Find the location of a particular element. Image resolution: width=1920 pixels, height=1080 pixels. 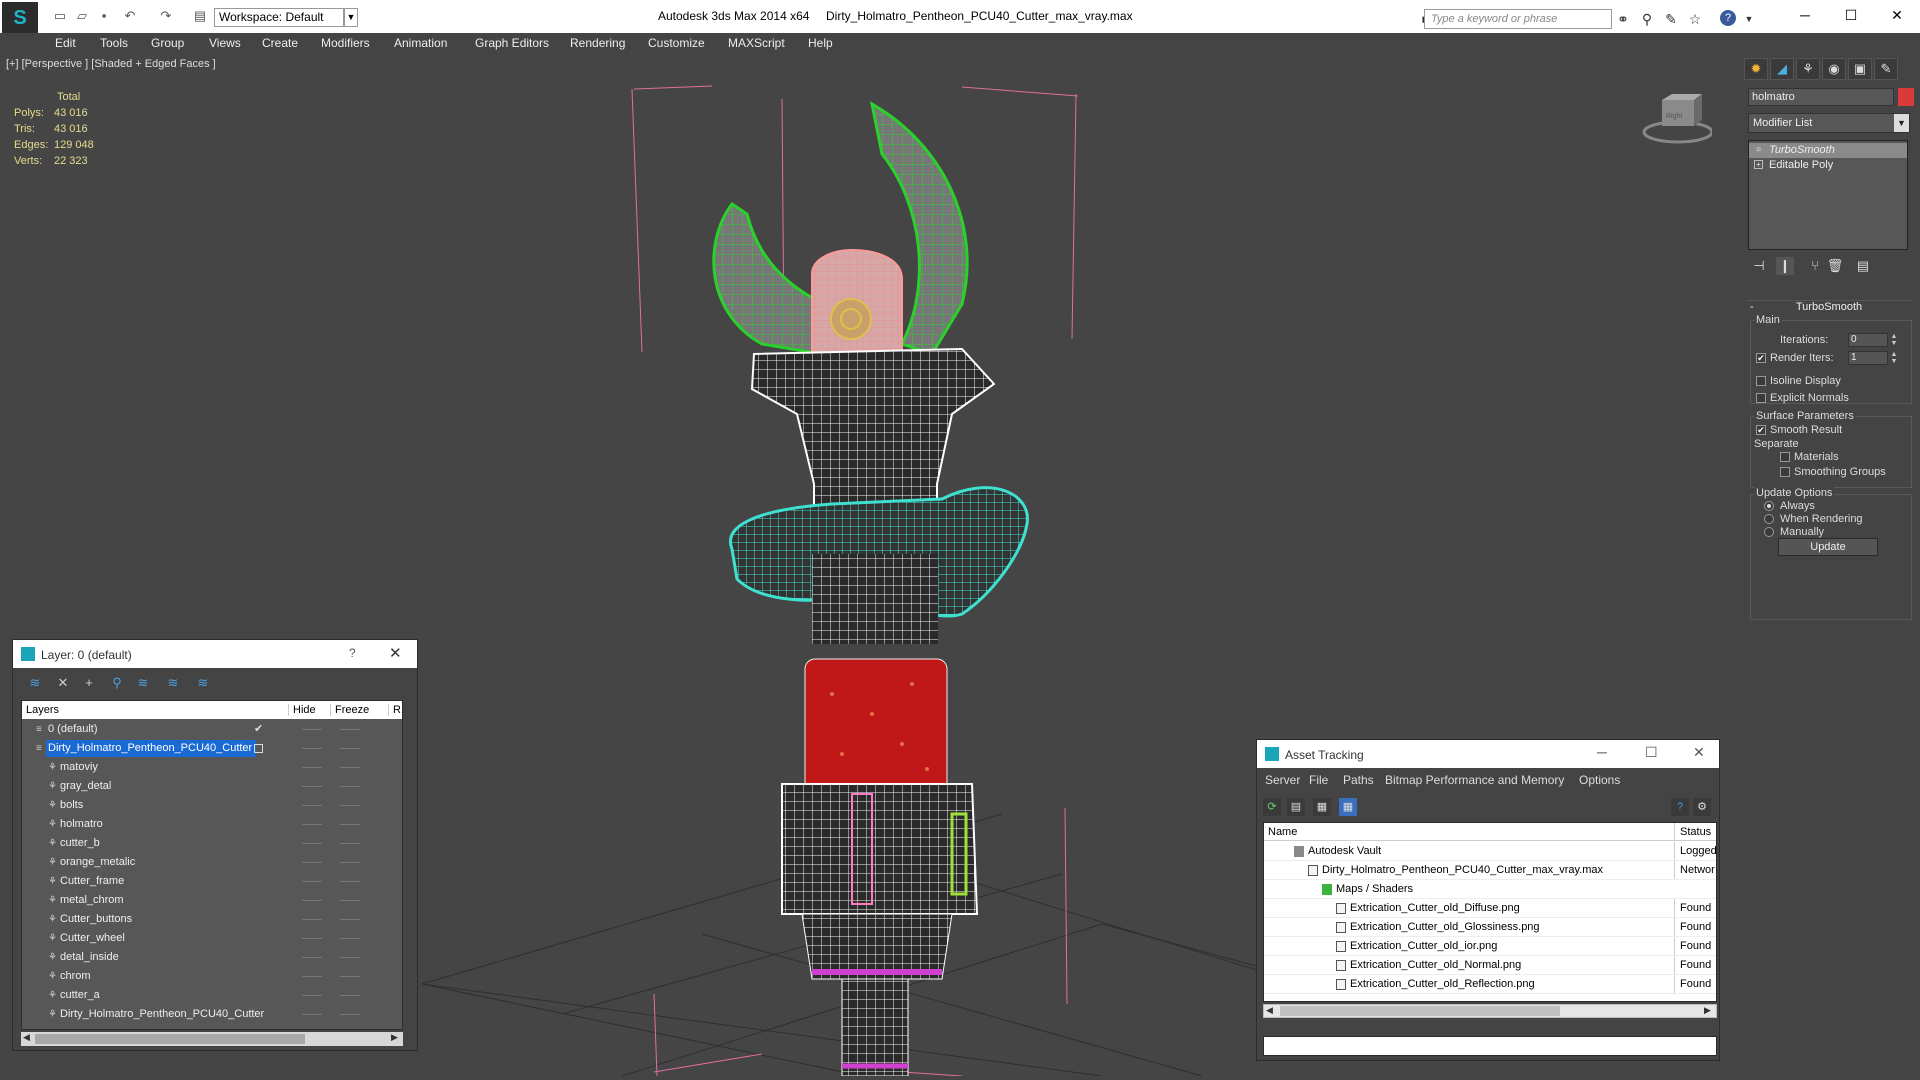

asset-row: Maps / Shaders is located at coordinates (1490, 889).